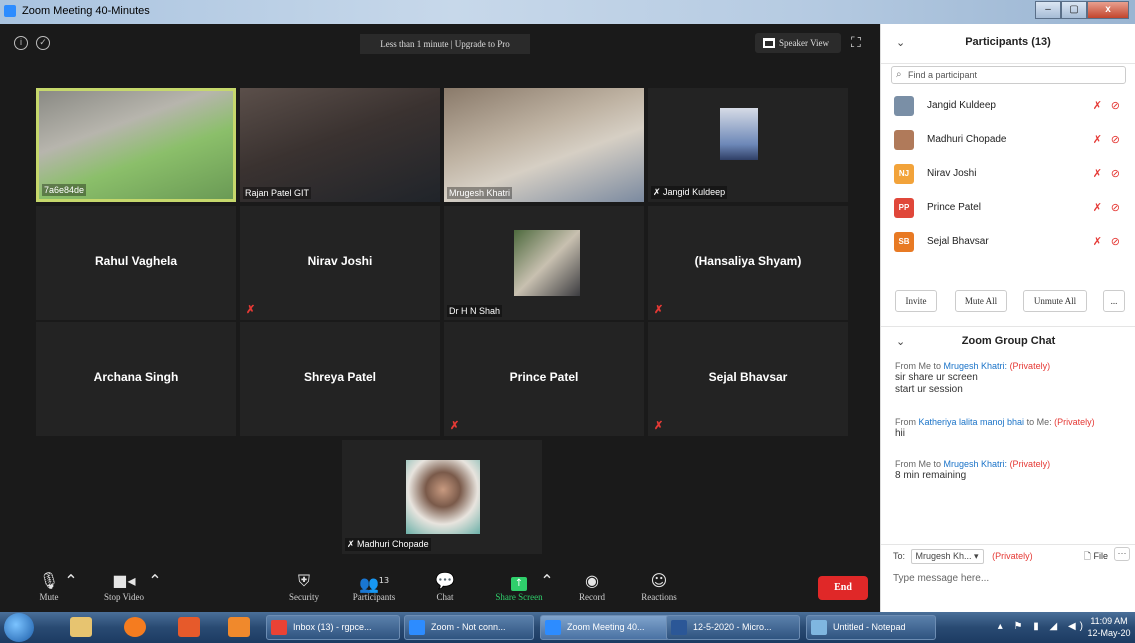  I want to click on speaker-view-icon, so click(769, 43).